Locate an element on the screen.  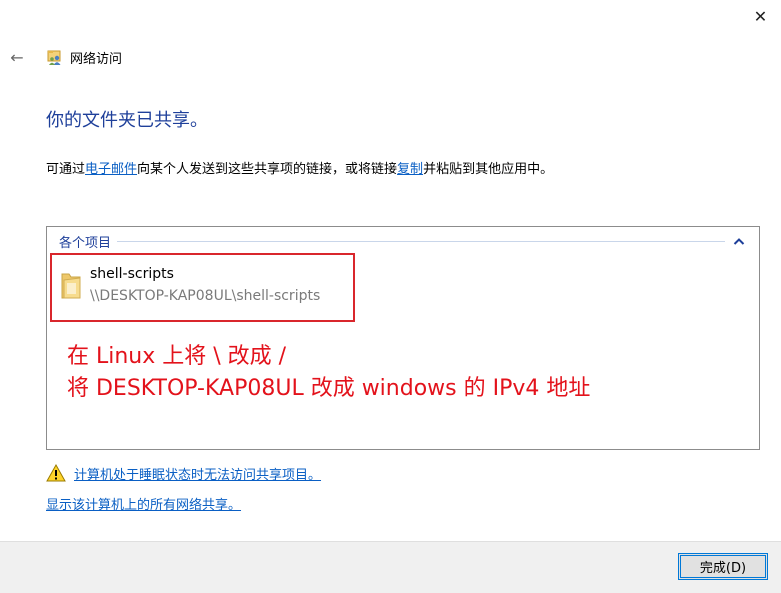
sleep-warning: 计算机处于睡眠状态时无法访问共享项目。 is located at coordinates (183, 473).